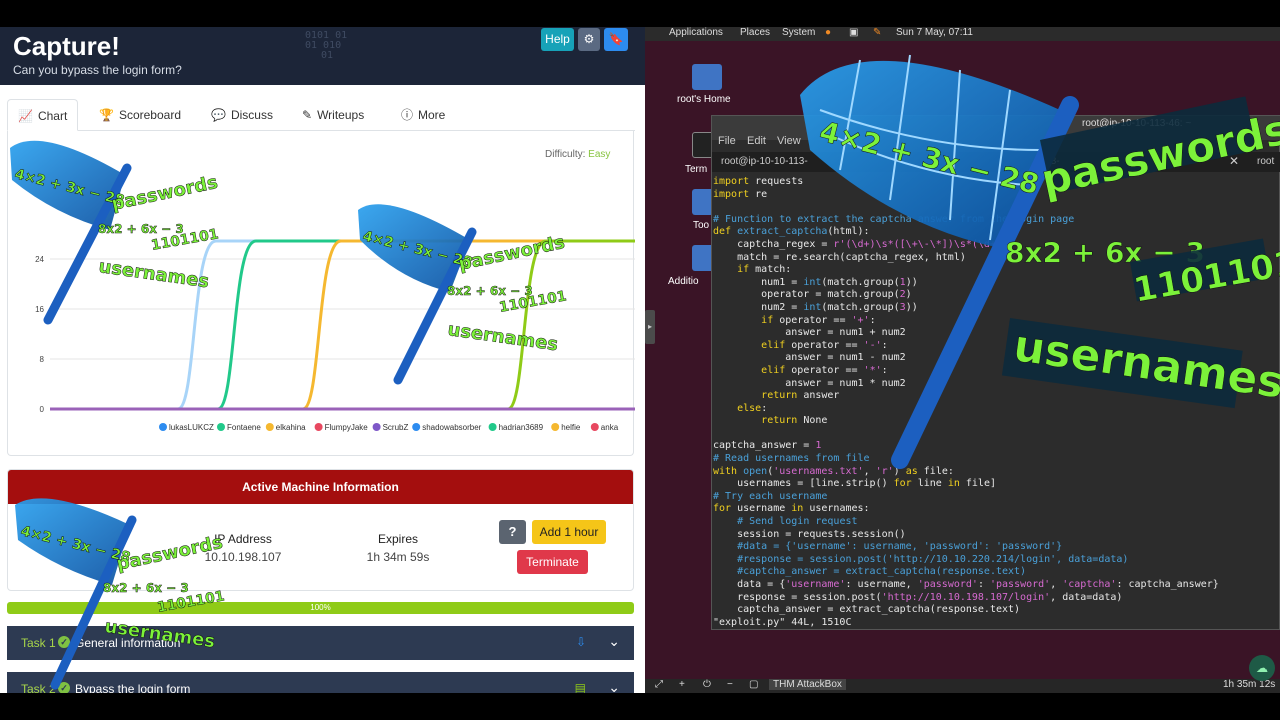  Describe the element at coordinates (580, 687) in the screenshot. I see `file-icon: ▤` at that location.